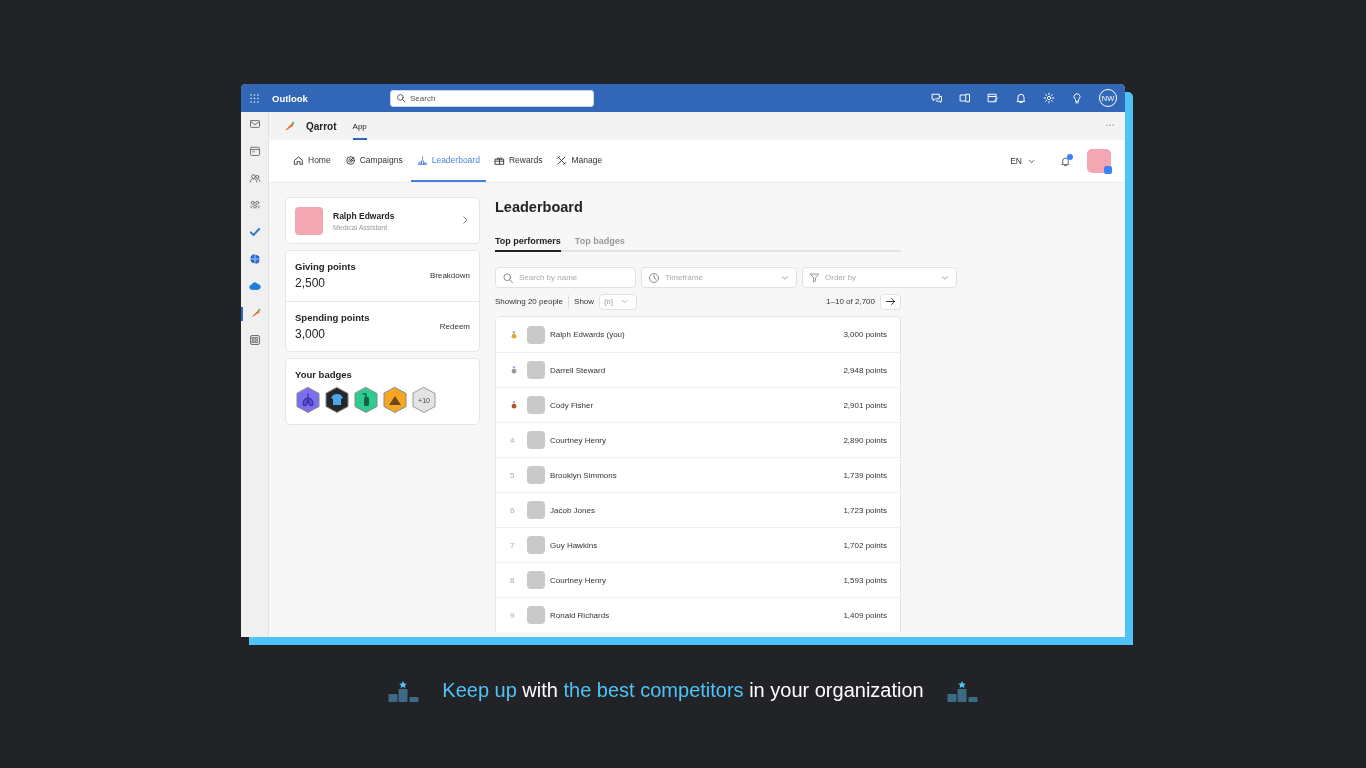  What do you see at coordinates (574, 545) in the screenshot?
I see `person-name: Guy Hawkins` at bounding box center [574, 545].